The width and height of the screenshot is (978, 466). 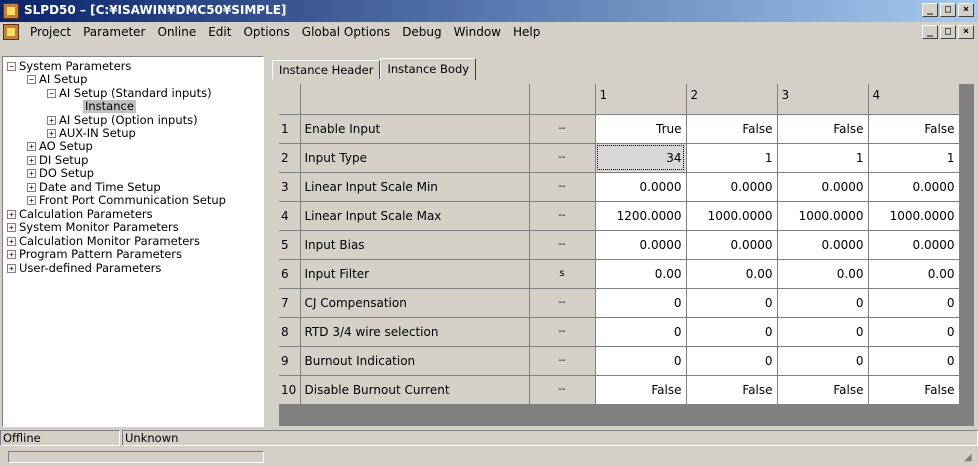 I want to click on value-cell: 1200.0000, so click(x=641, y=216).